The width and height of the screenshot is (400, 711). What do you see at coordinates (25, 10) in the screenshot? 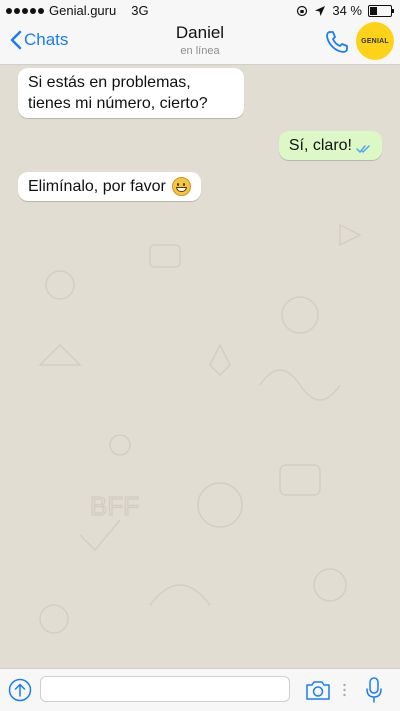
I see `signal-strength-icon` at bounding box center [25, 10].